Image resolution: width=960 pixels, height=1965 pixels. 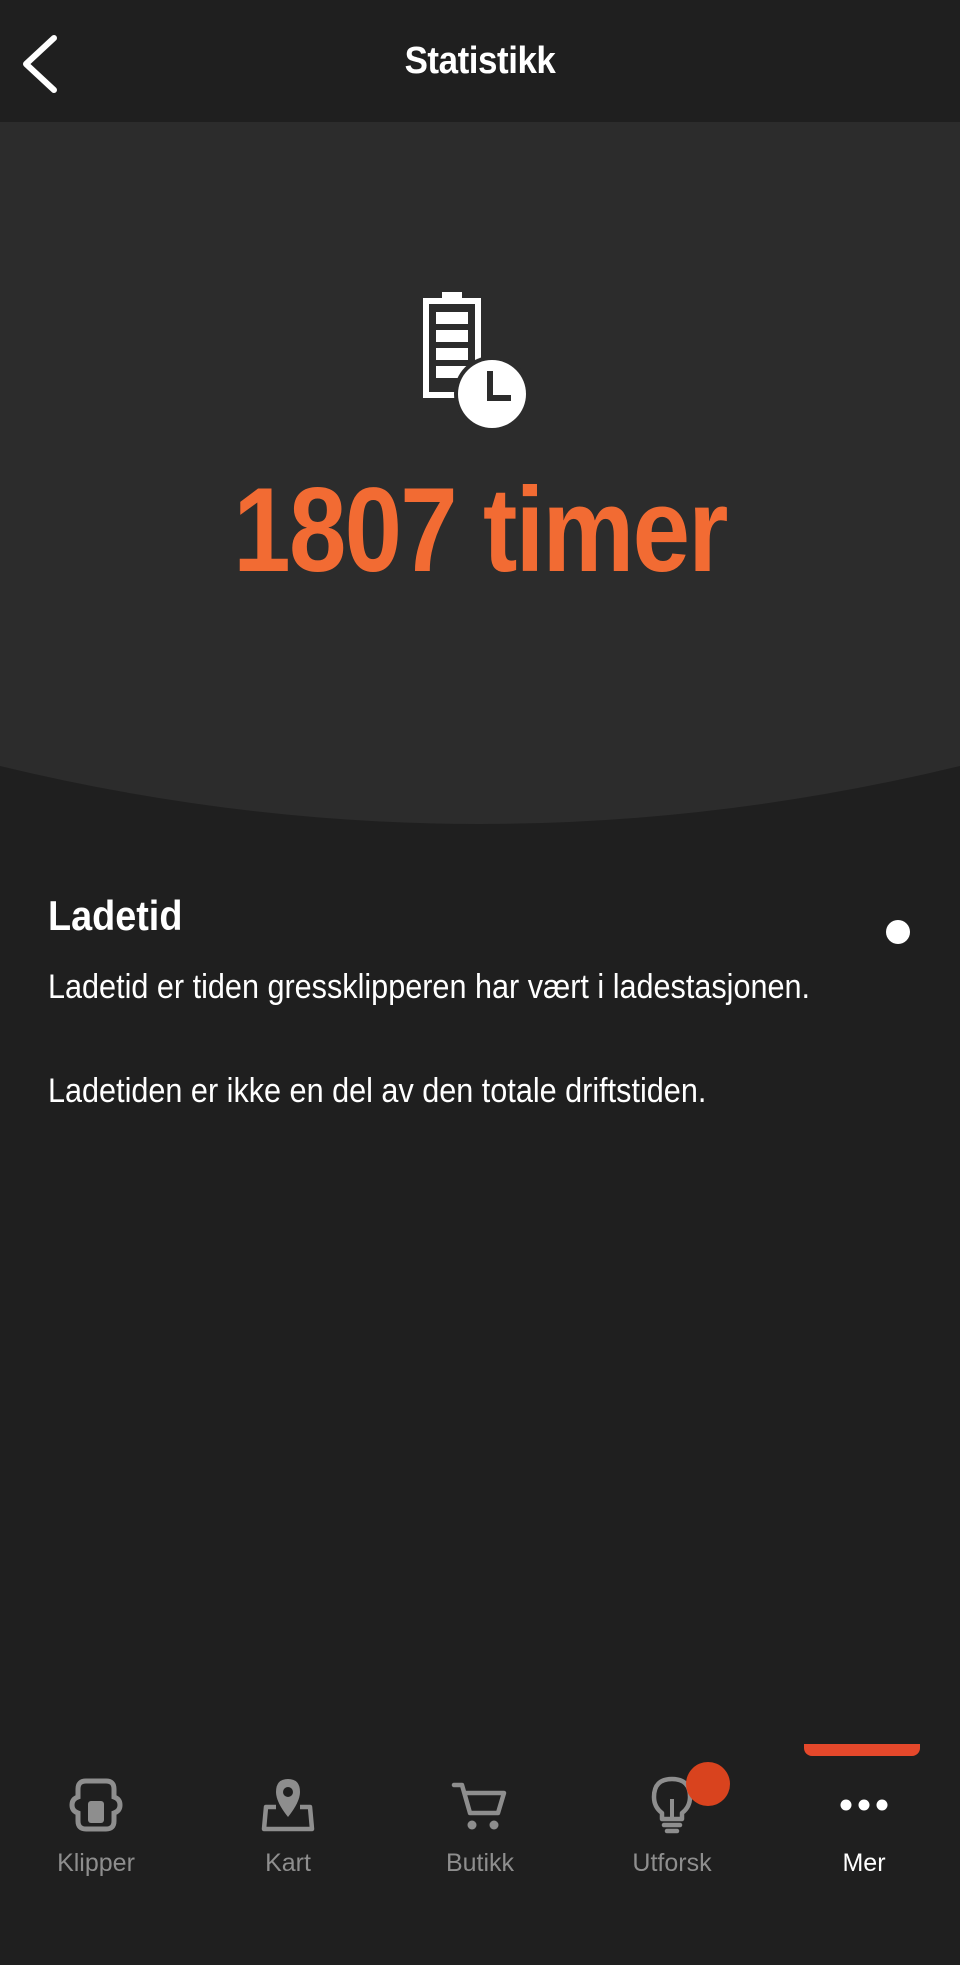 I want to click on map-pin-icon, so click(x=288, y=1805).